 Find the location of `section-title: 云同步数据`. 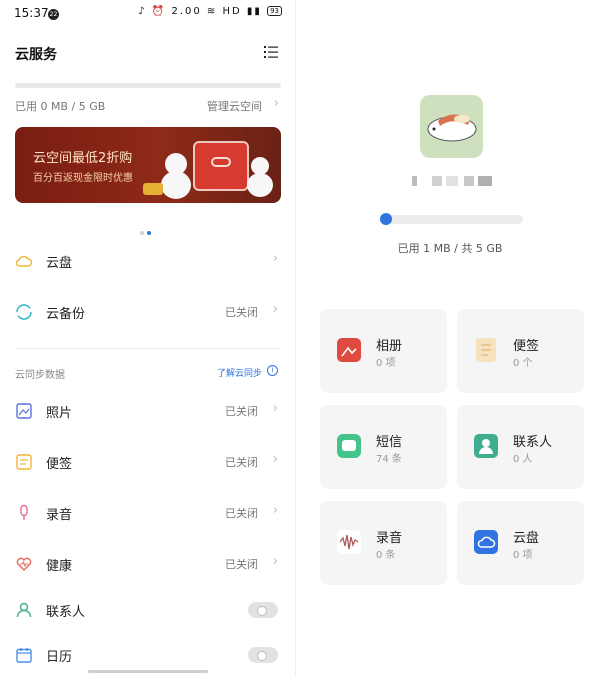

section-title: 云同步数据 is located at coordinates (40, 375).